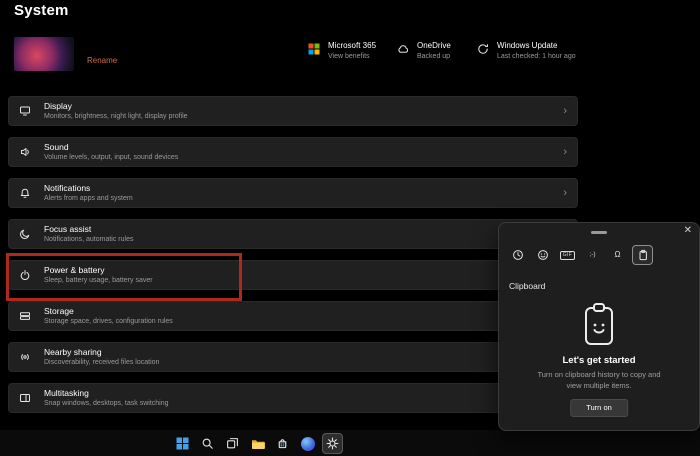 This screenshot has height=456, width=700. Describe the element at coordinates (68, 229) in the screenshot. I see `row-title: Focus assist` at that location.